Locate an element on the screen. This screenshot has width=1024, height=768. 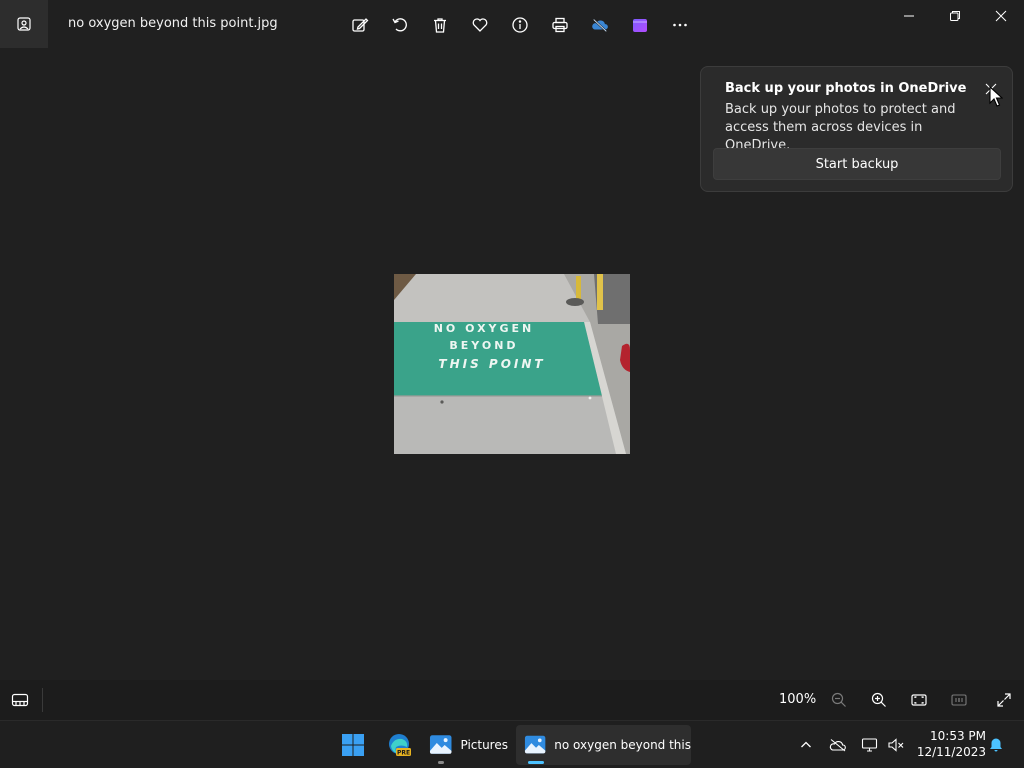
clipchamp-button is located at coordinates (640, 25).